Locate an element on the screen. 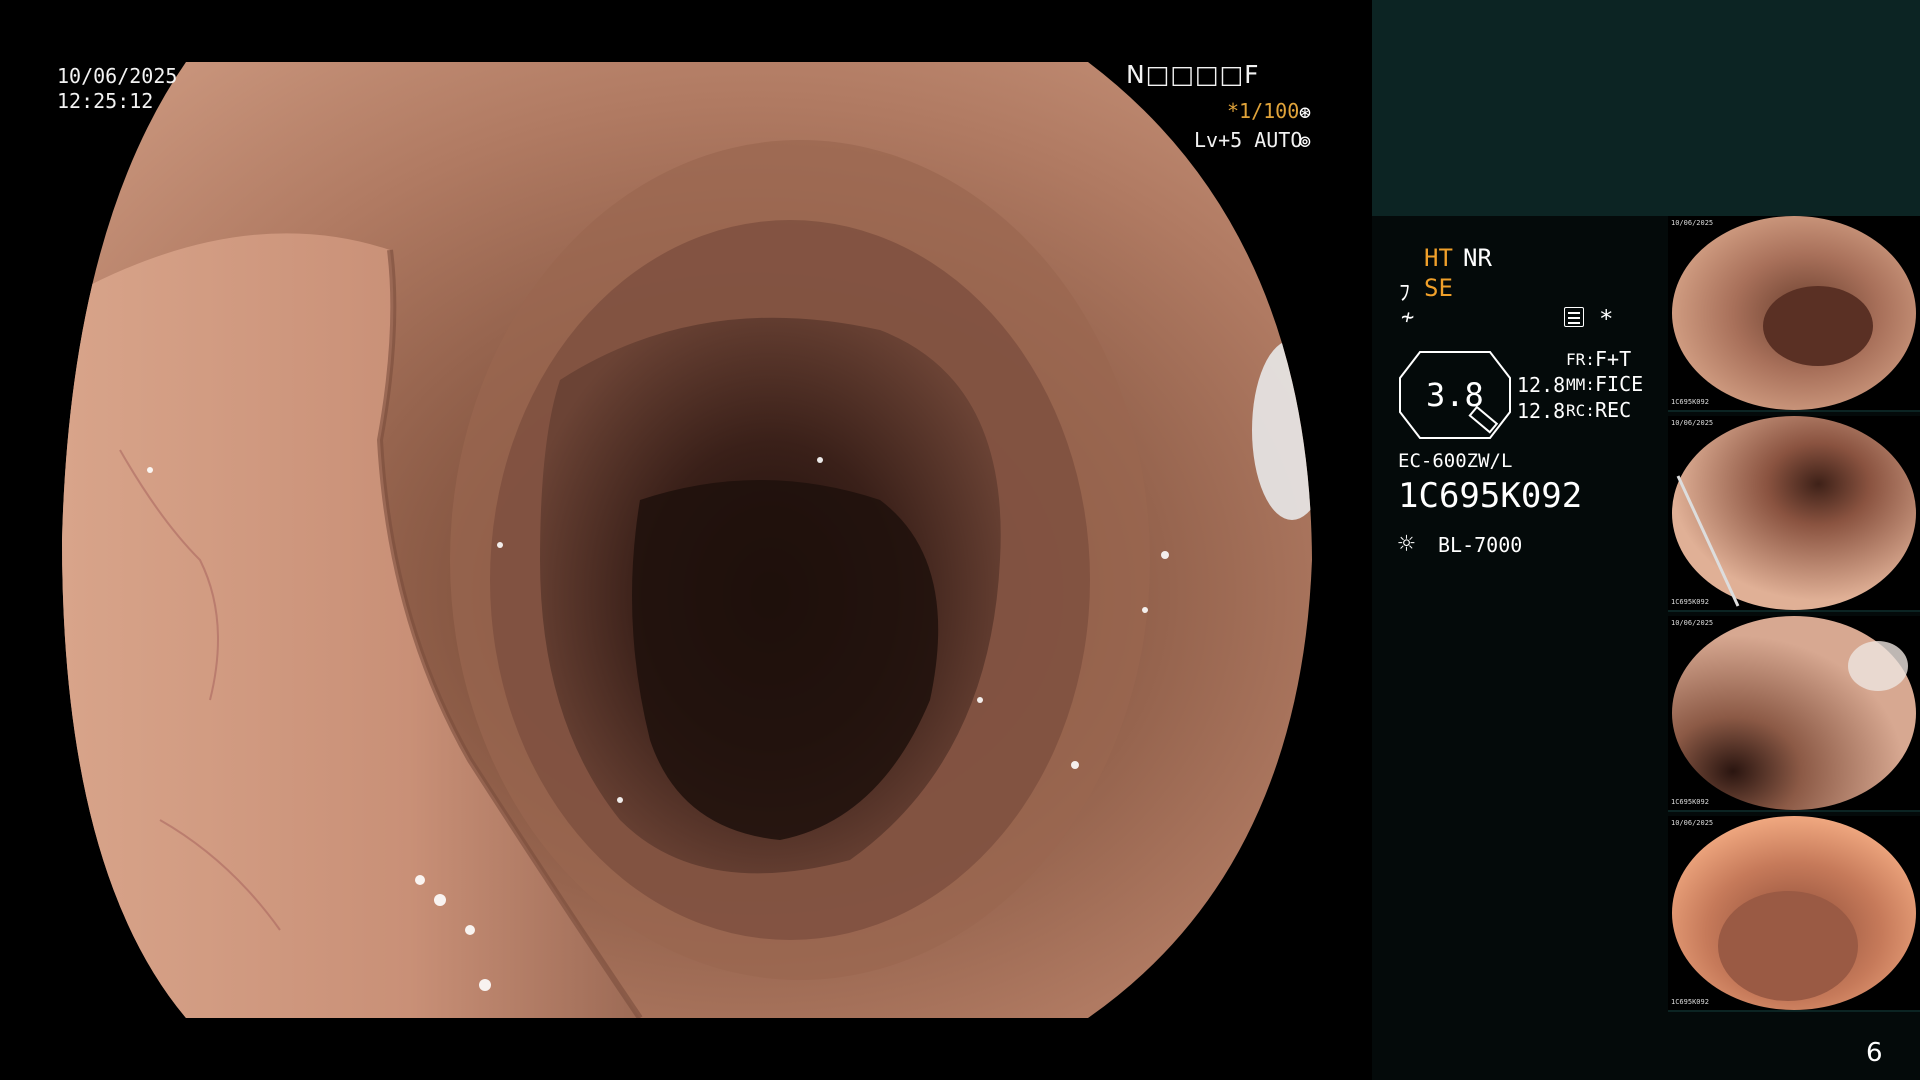 This screenshot has height=1080, width=1920. exam-date: 10/06/2025 is located at coordinates (117, 76).